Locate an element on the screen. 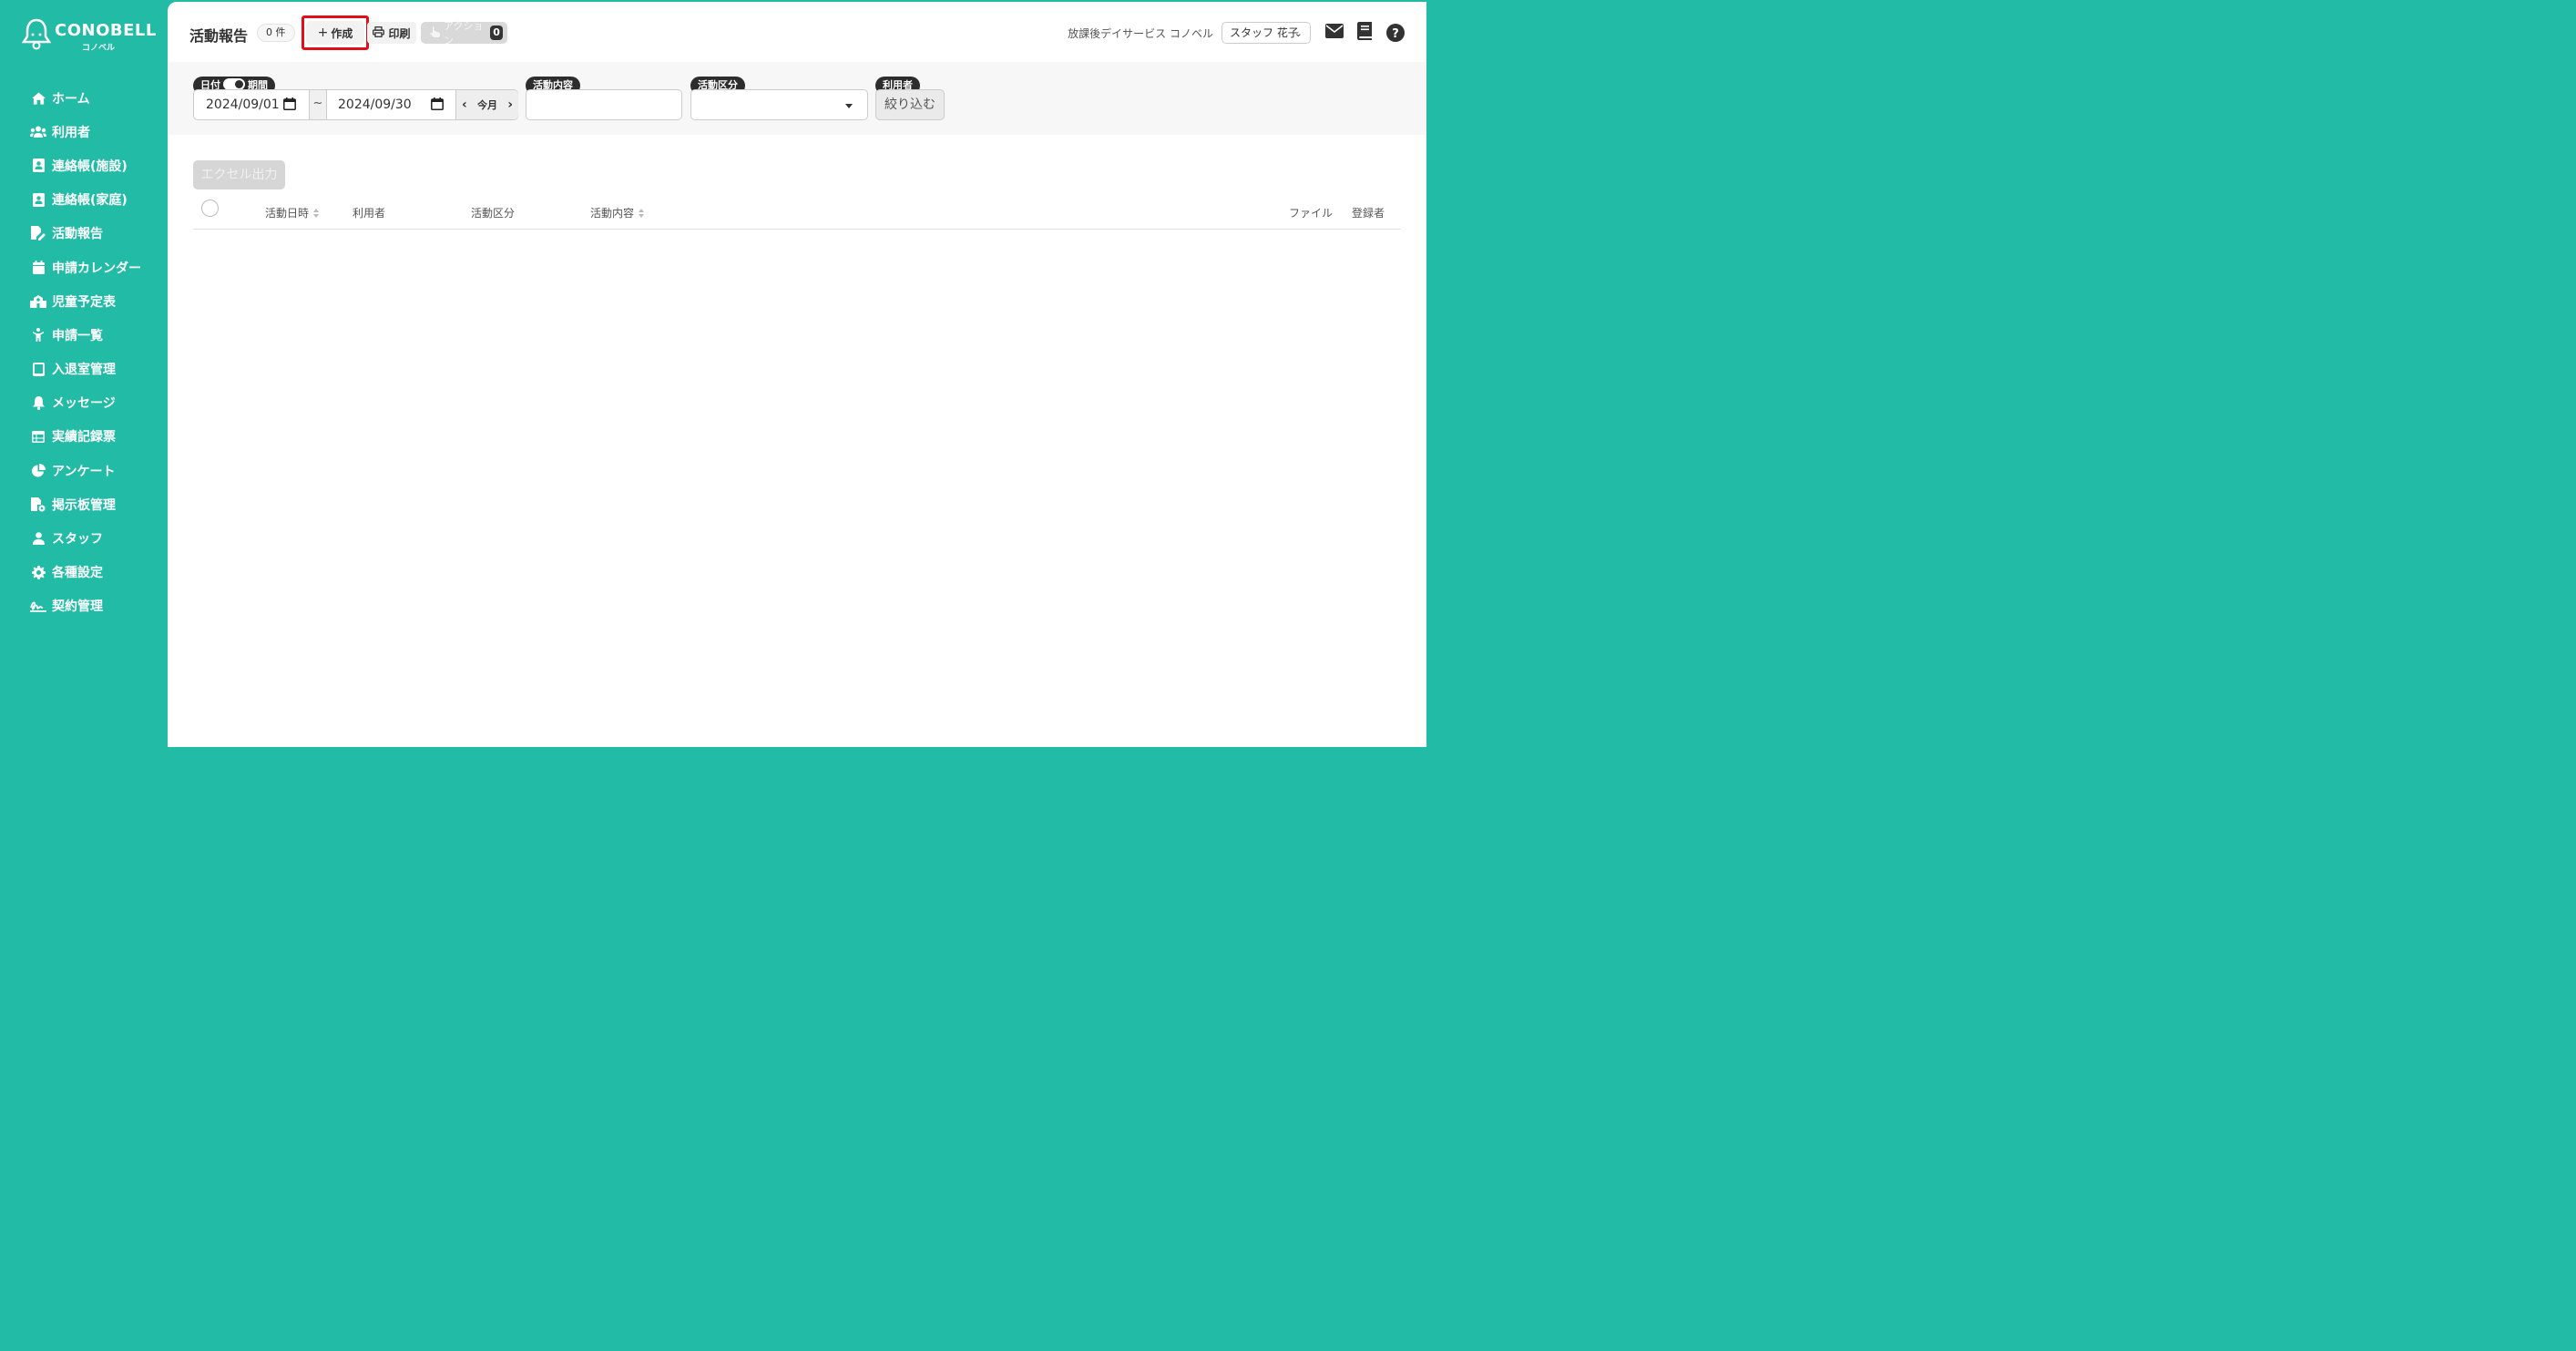 The width and height of the screenshot is (2576, 1351). brand-name: CONOBELL is located at coordinates (106, 31).